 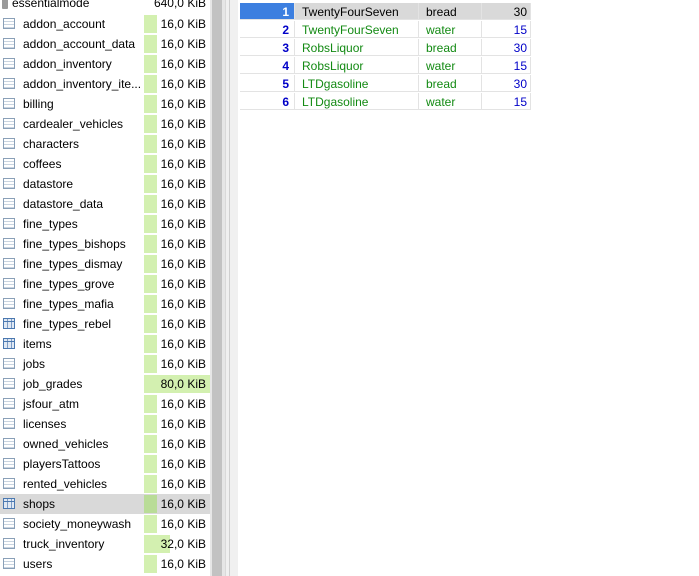 I want to click on table-item: fine_types_dismay 16,0 KiB, so click(x=105, y=264).